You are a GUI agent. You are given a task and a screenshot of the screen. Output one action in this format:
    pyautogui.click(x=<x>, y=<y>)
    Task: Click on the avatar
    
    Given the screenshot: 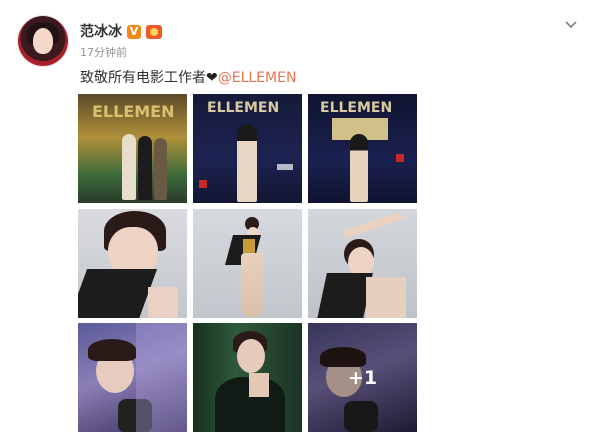 What is the action you would take?
    pyautogui.click(x=43, y=41)
    